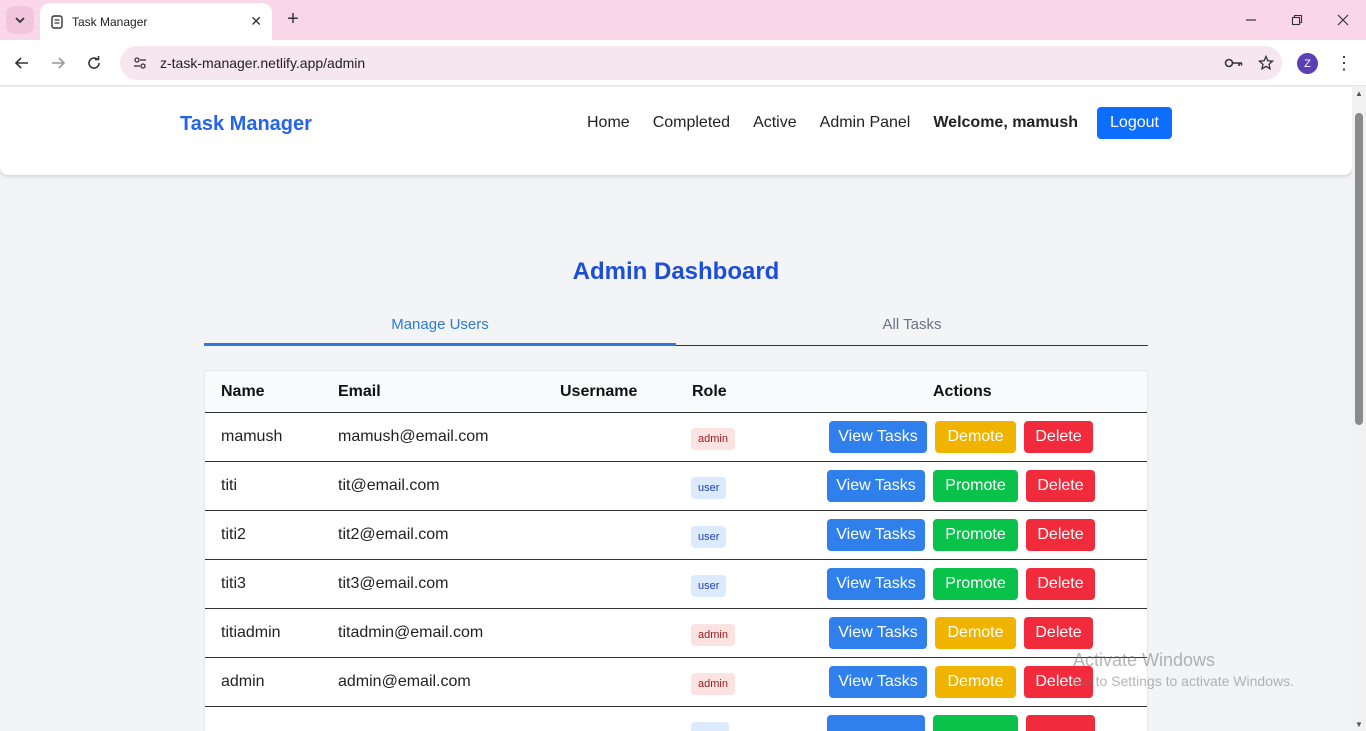  I want to click on welcome-text: Welcome, mamush, so click(1005, 122).